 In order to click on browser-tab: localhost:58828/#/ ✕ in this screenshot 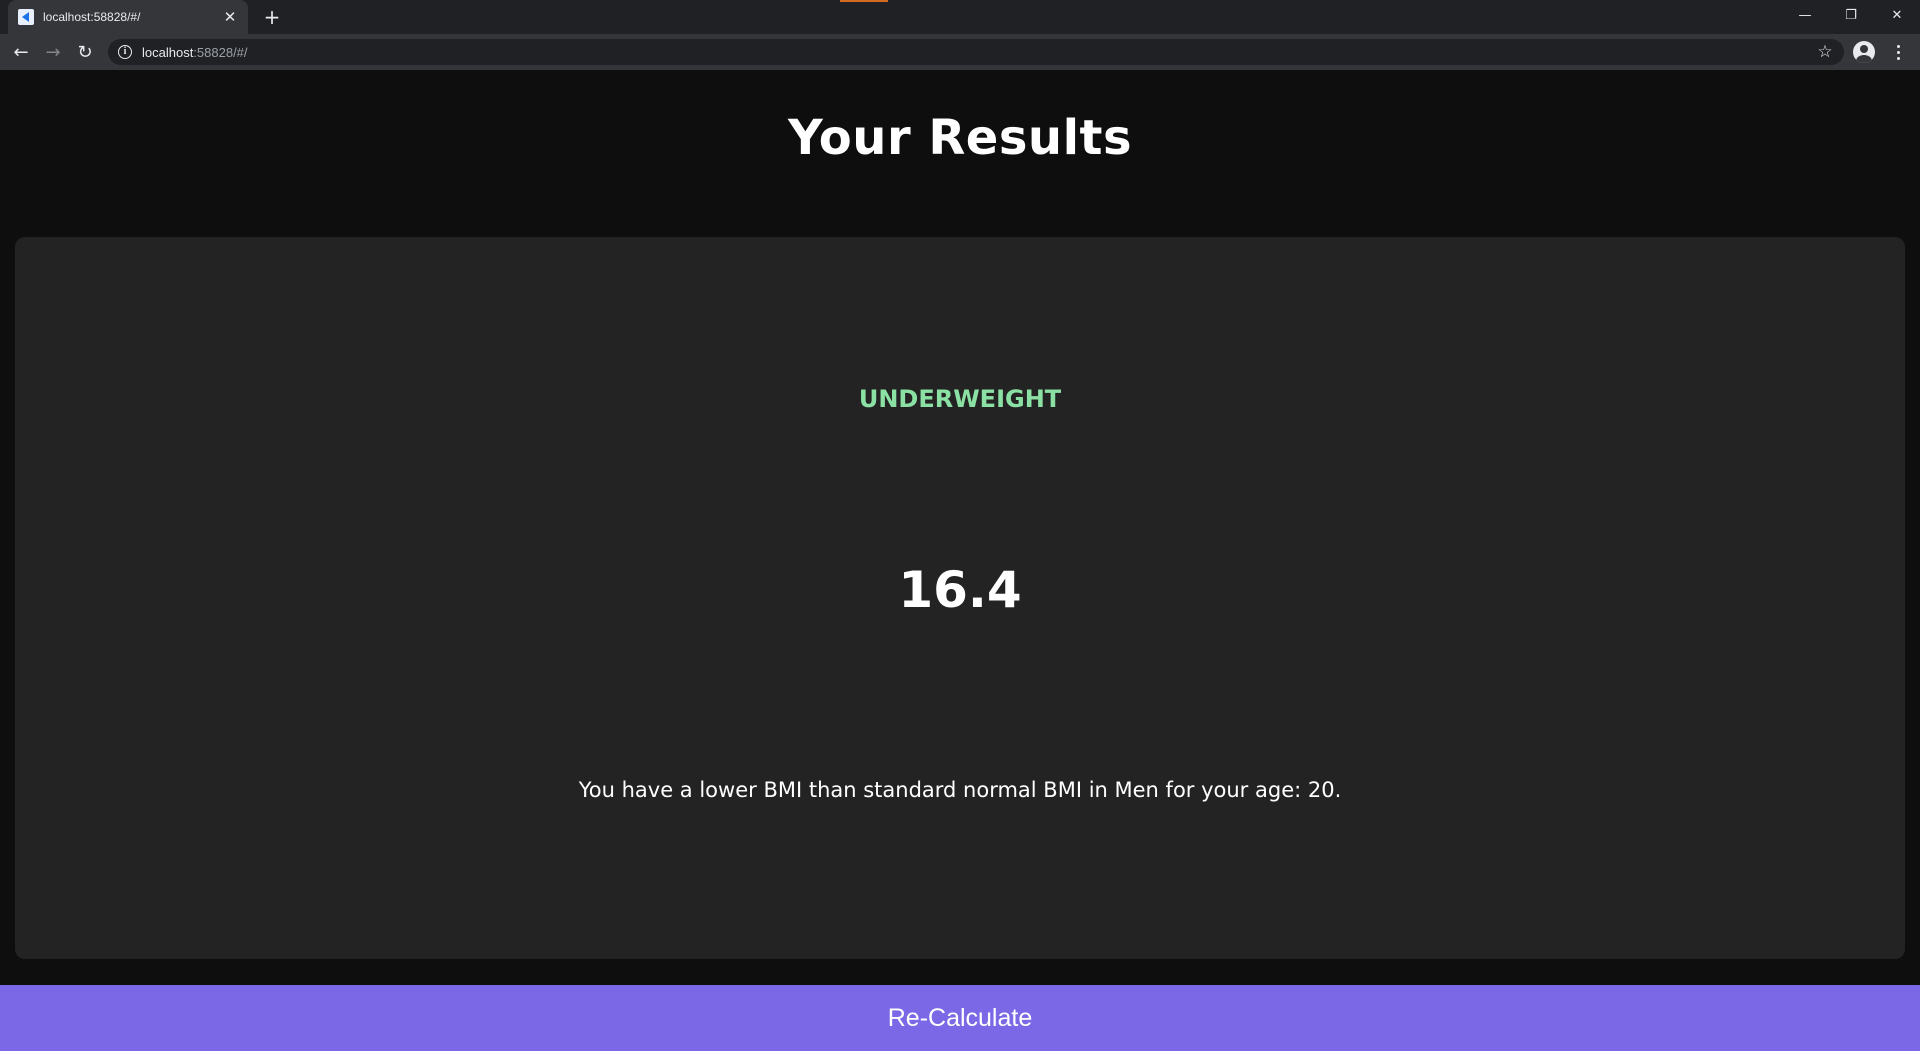, I will do `click(128, 17)`.